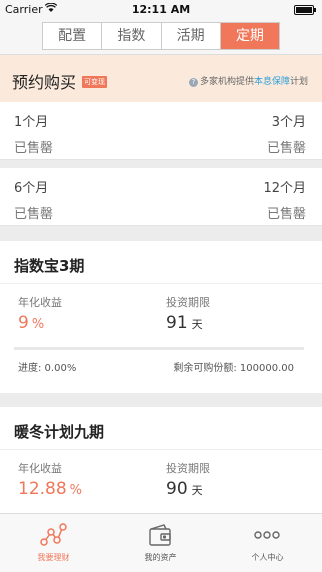  Describe the element at coordinates (59, 432) in the screenshot. I see `product-title: 暖冬计划九期` at that location.